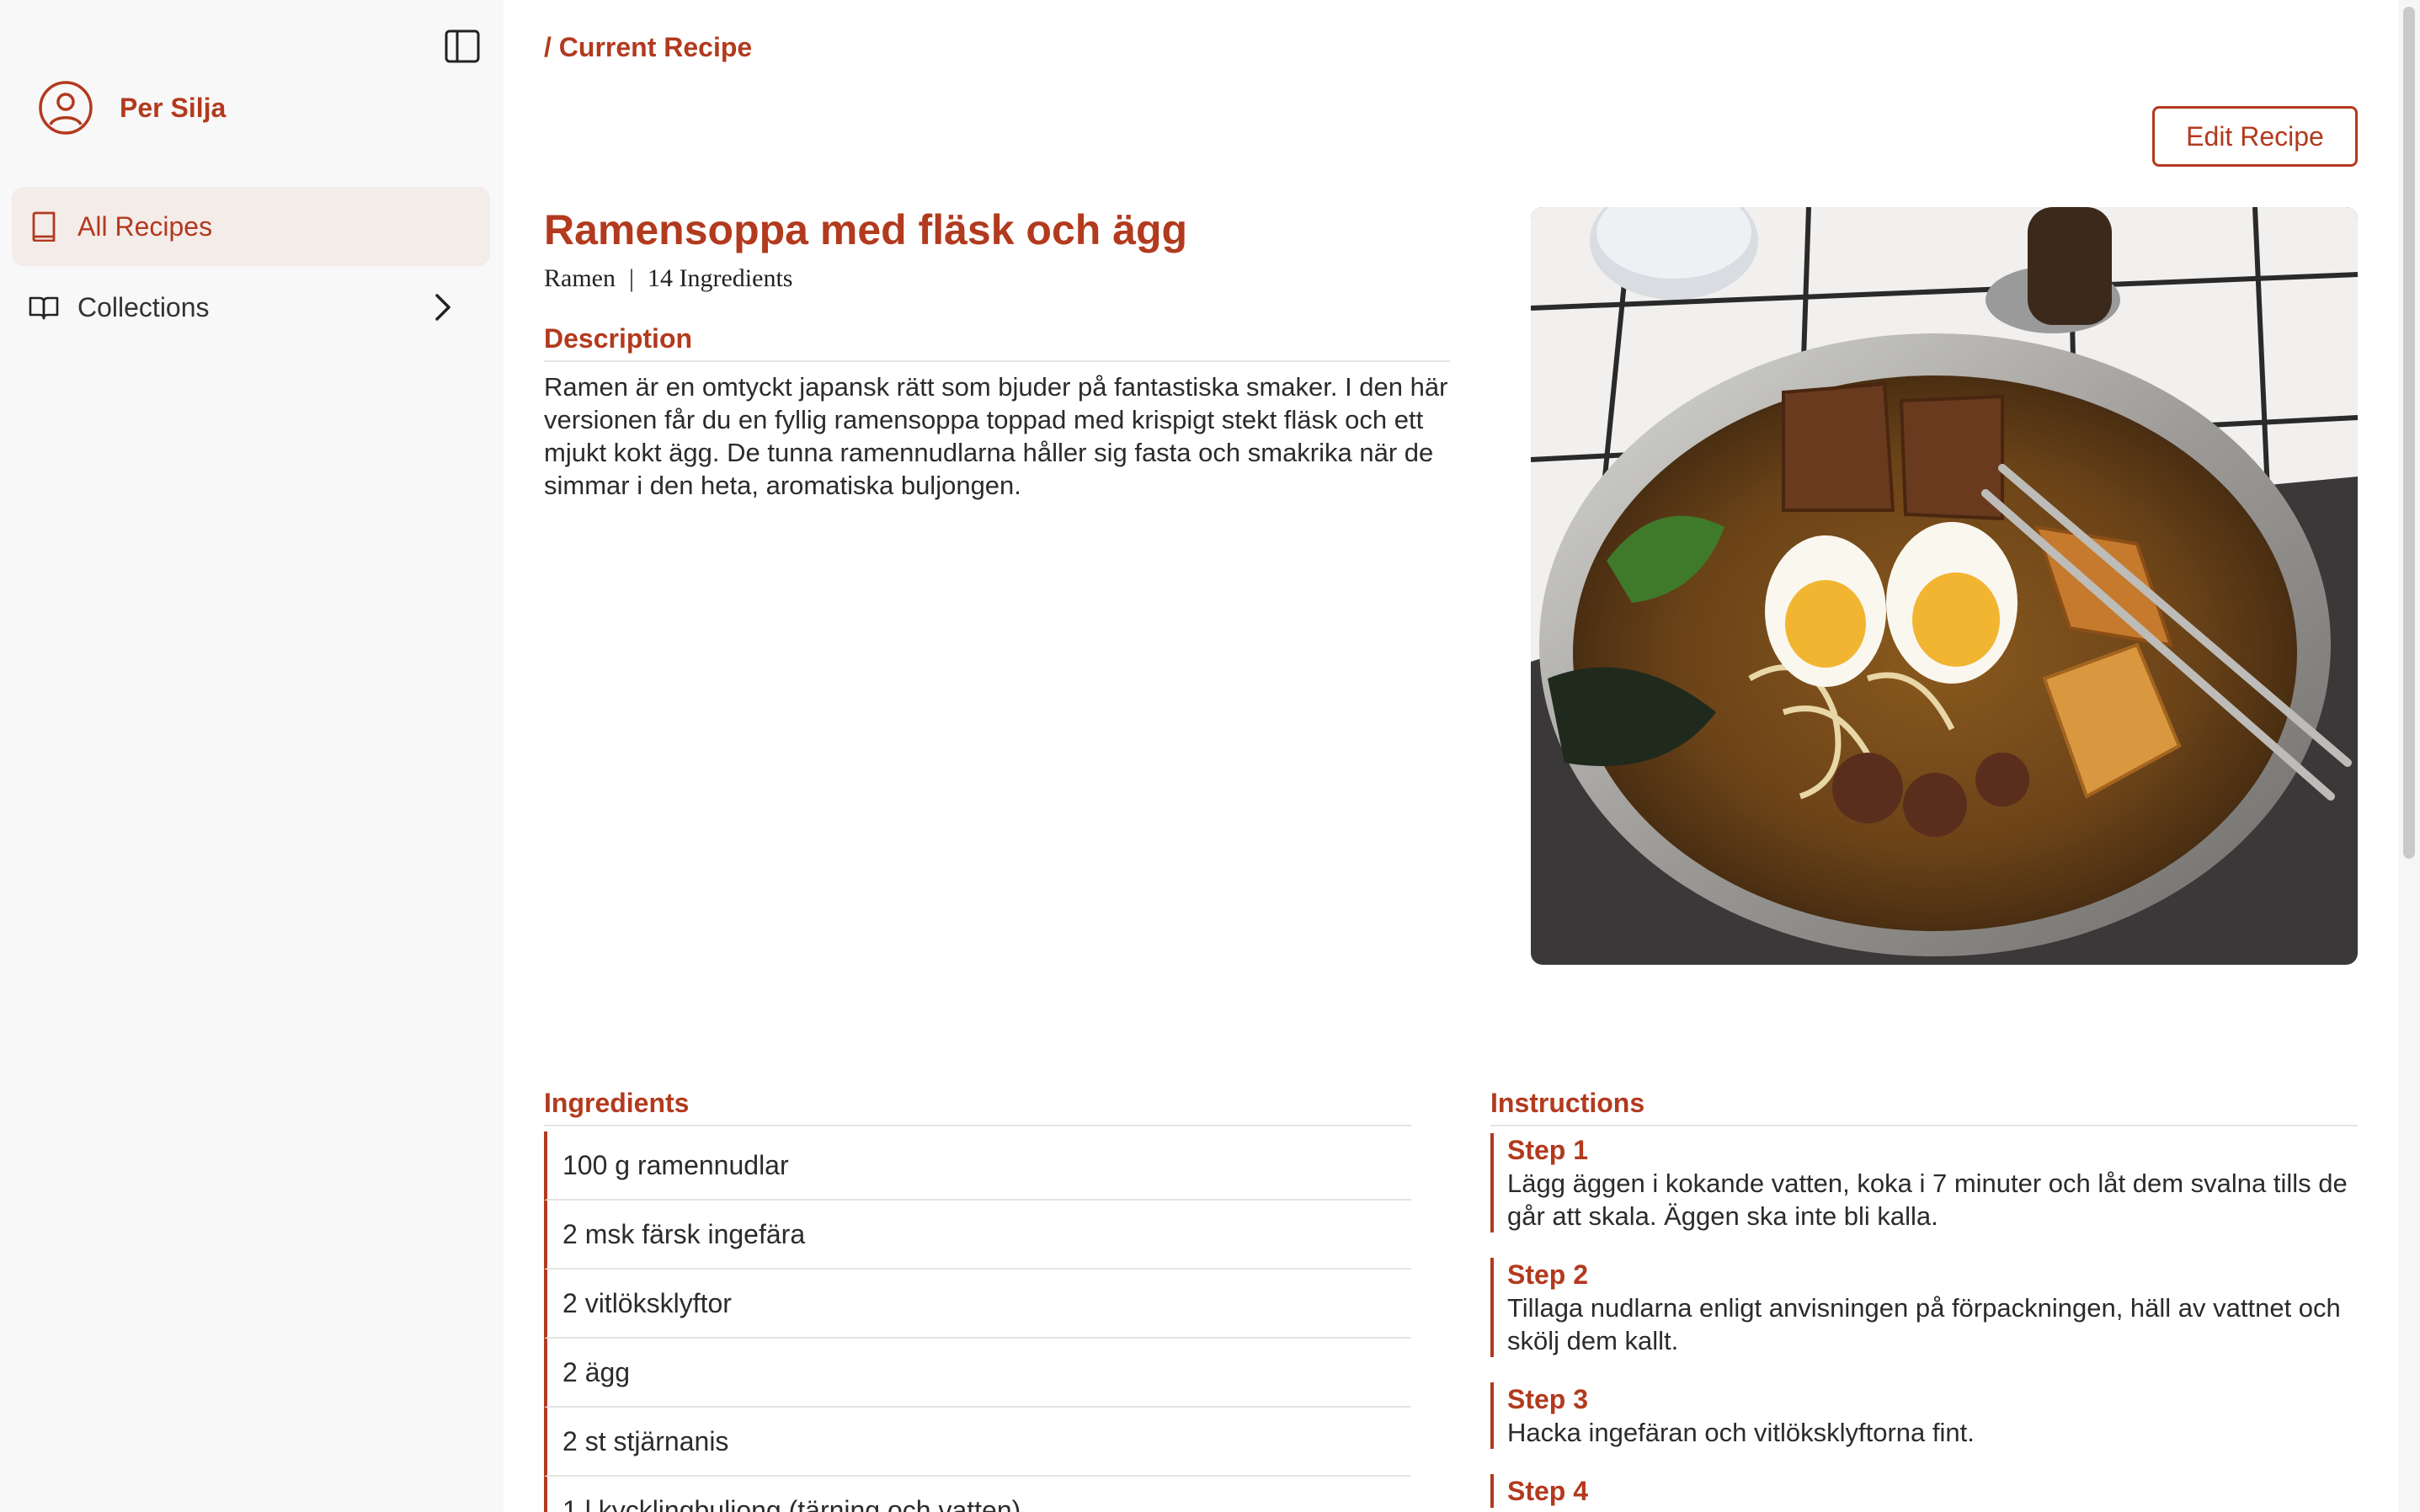 The image size is (2420, 1512). I want to click on description-heading: Description, so click(618, 339).